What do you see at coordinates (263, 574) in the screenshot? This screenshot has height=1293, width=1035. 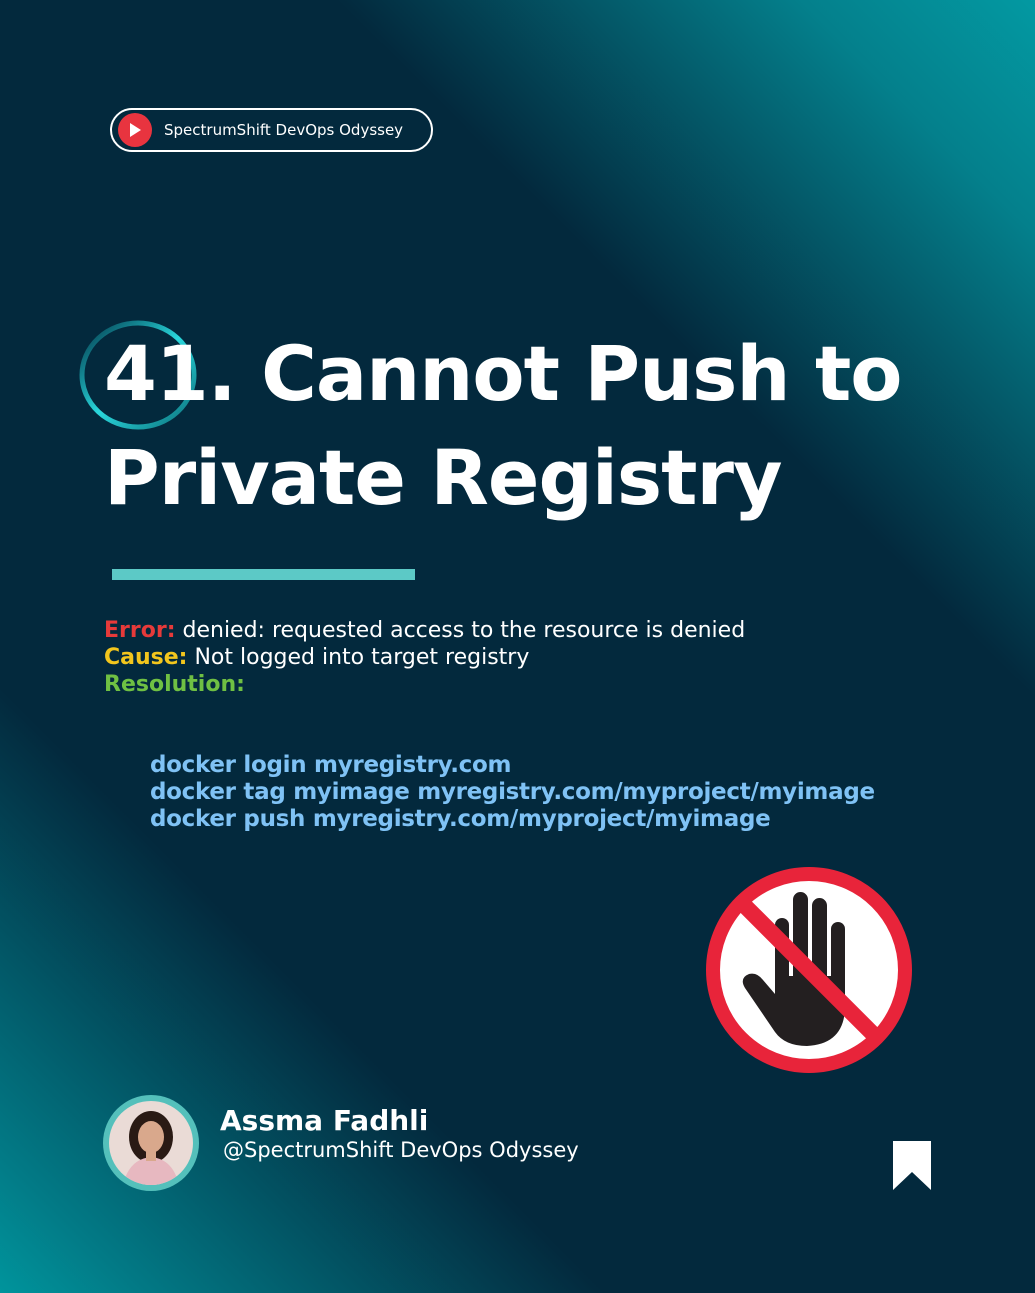 I see `title-underline` at bounding box center [263, 574].